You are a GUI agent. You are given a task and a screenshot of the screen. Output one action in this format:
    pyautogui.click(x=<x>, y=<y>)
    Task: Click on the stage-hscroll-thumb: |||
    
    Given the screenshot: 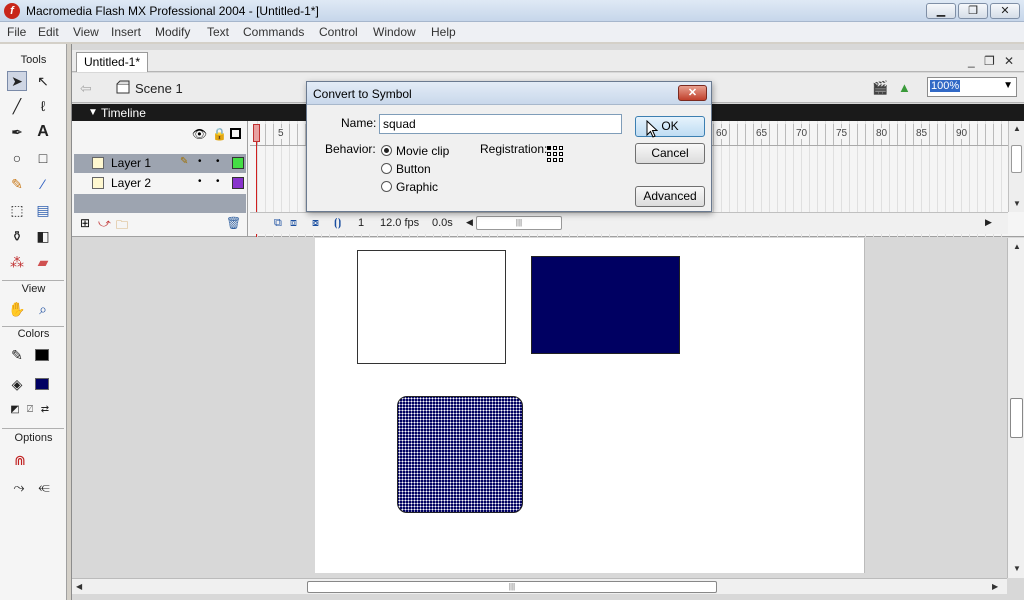 What is the action you would take?
    pyautogui.click(x=512, y=587)
    